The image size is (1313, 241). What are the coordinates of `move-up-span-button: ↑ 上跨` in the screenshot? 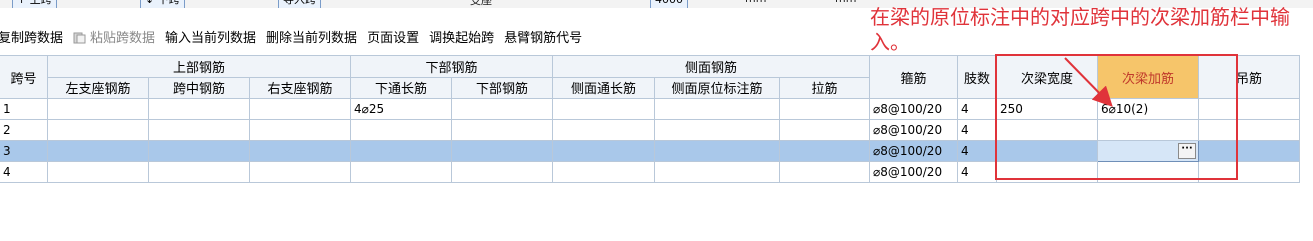 It's located at (34, 4).